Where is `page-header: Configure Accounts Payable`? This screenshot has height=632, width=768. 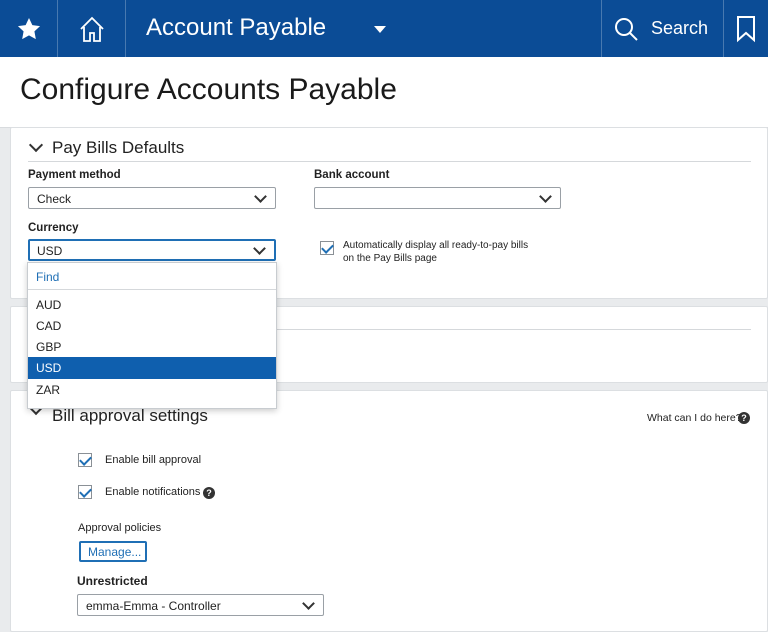
page-header: Configure Accounts Payable is located at coordinates (384, 92).